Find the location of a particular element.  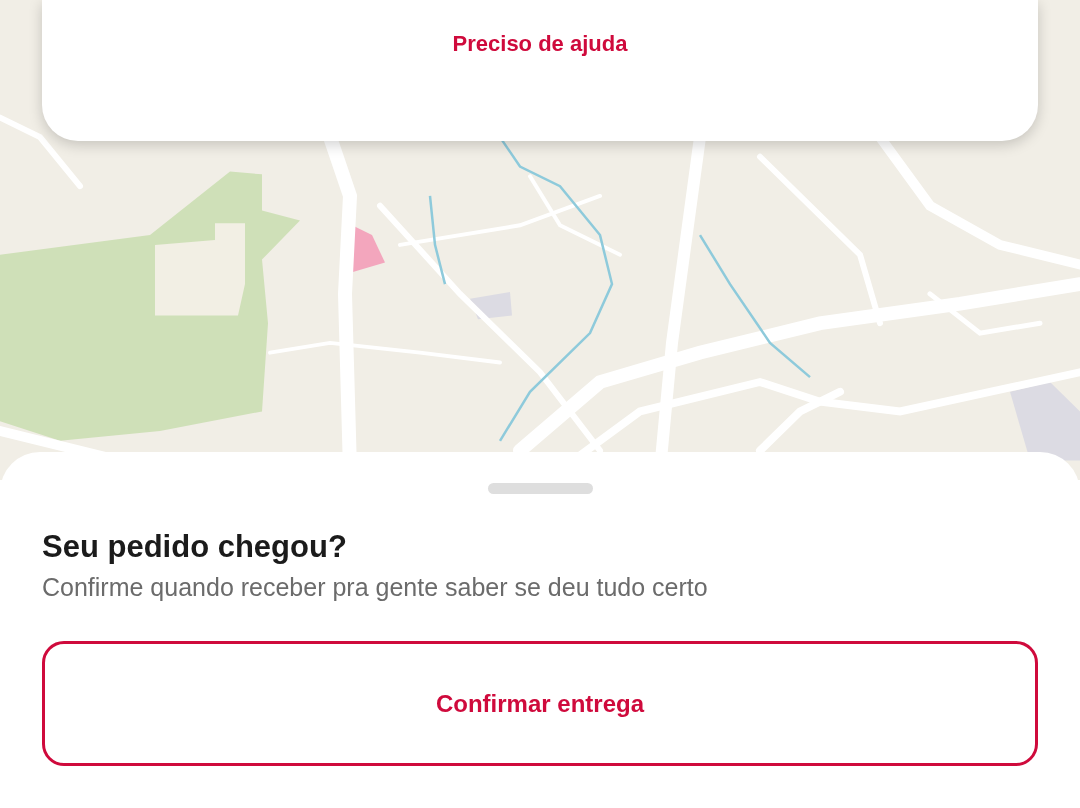

sheet-subtitle: Confirme quando receber pra gente saber se deu tudo certo is located at coordinates (375, 587).